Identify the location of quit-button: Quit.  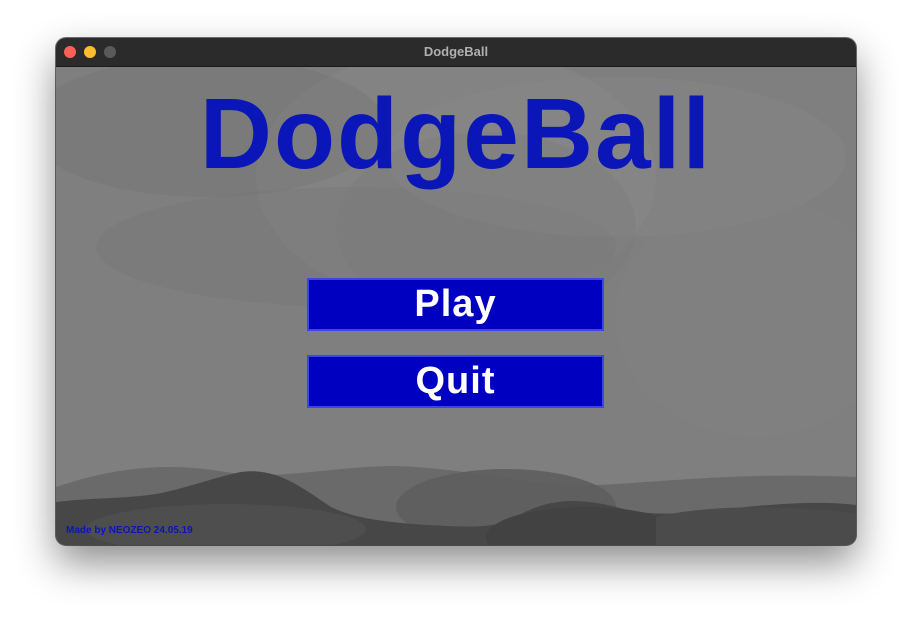
(455, 381).